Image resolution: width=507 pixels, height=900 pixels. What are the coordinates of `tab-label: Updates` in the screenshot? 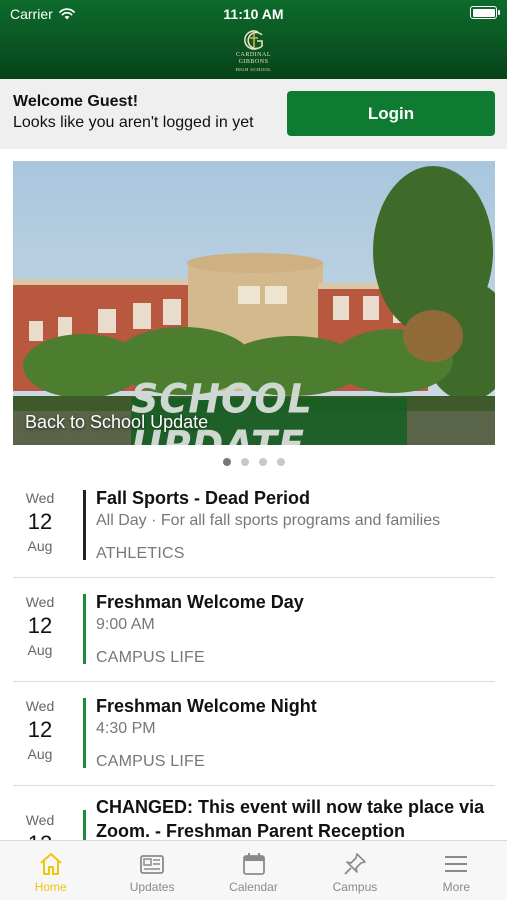 It's located at (152, 887).